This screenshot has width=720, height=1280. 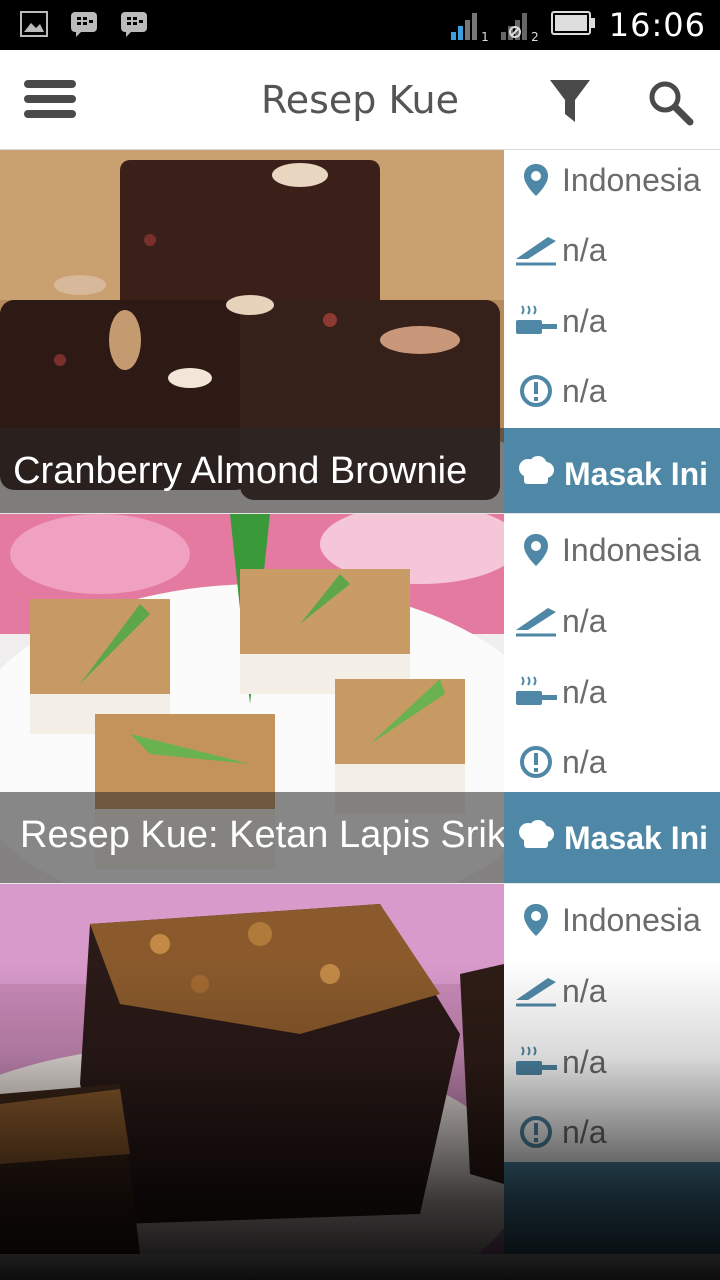 What do you see at coordinates (535, 37) in the screenshot?
I see `sim2-label: 2` at bounding box center [535, 37].